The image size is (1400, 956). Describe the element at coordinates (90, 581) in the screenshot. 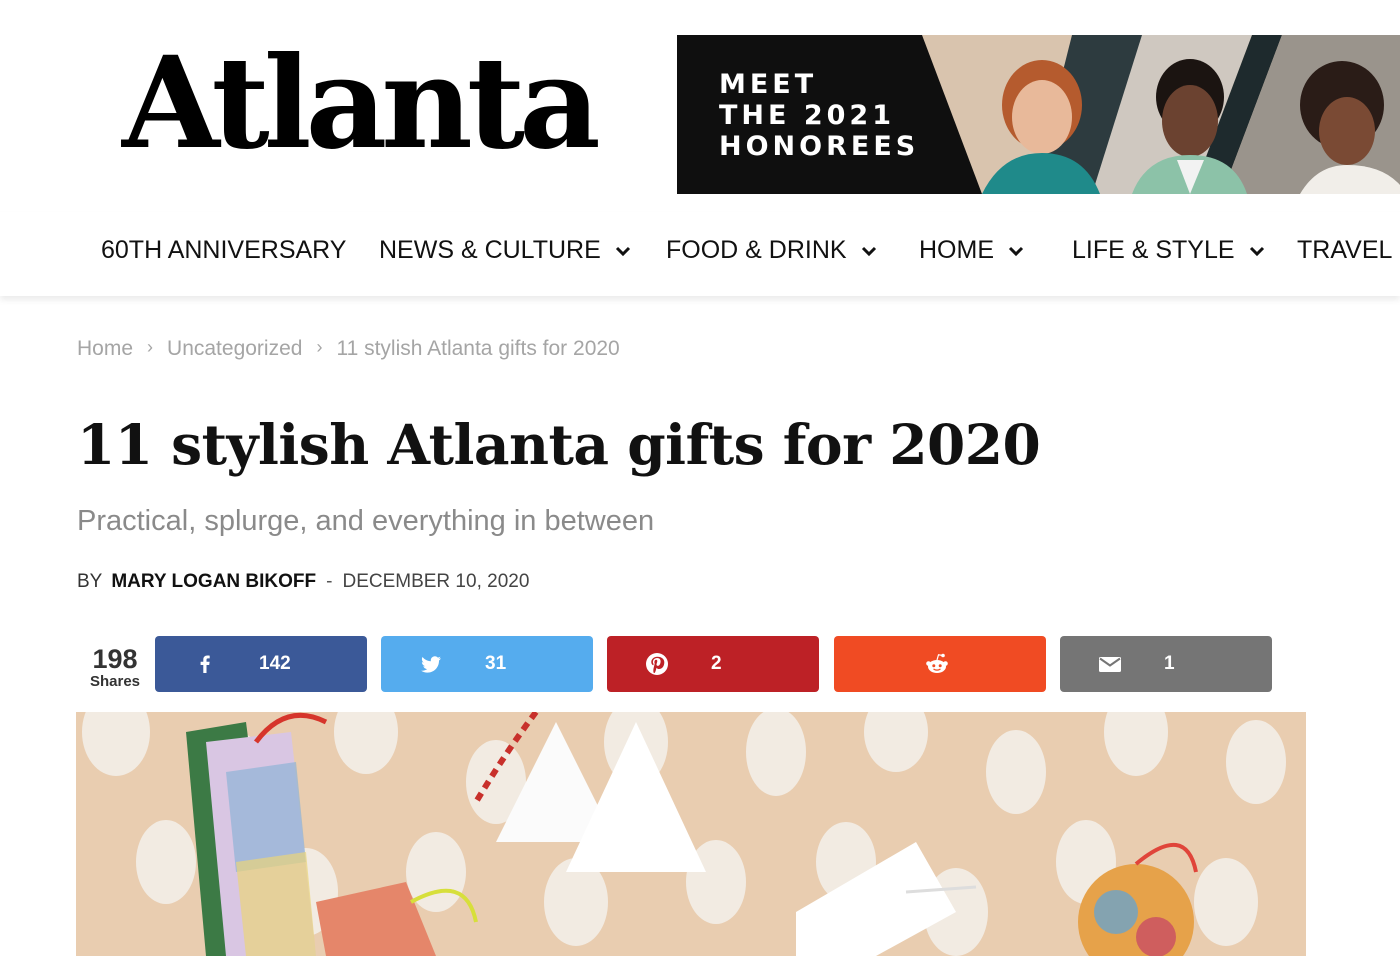

I see `byline-by-label: BY` at that location.